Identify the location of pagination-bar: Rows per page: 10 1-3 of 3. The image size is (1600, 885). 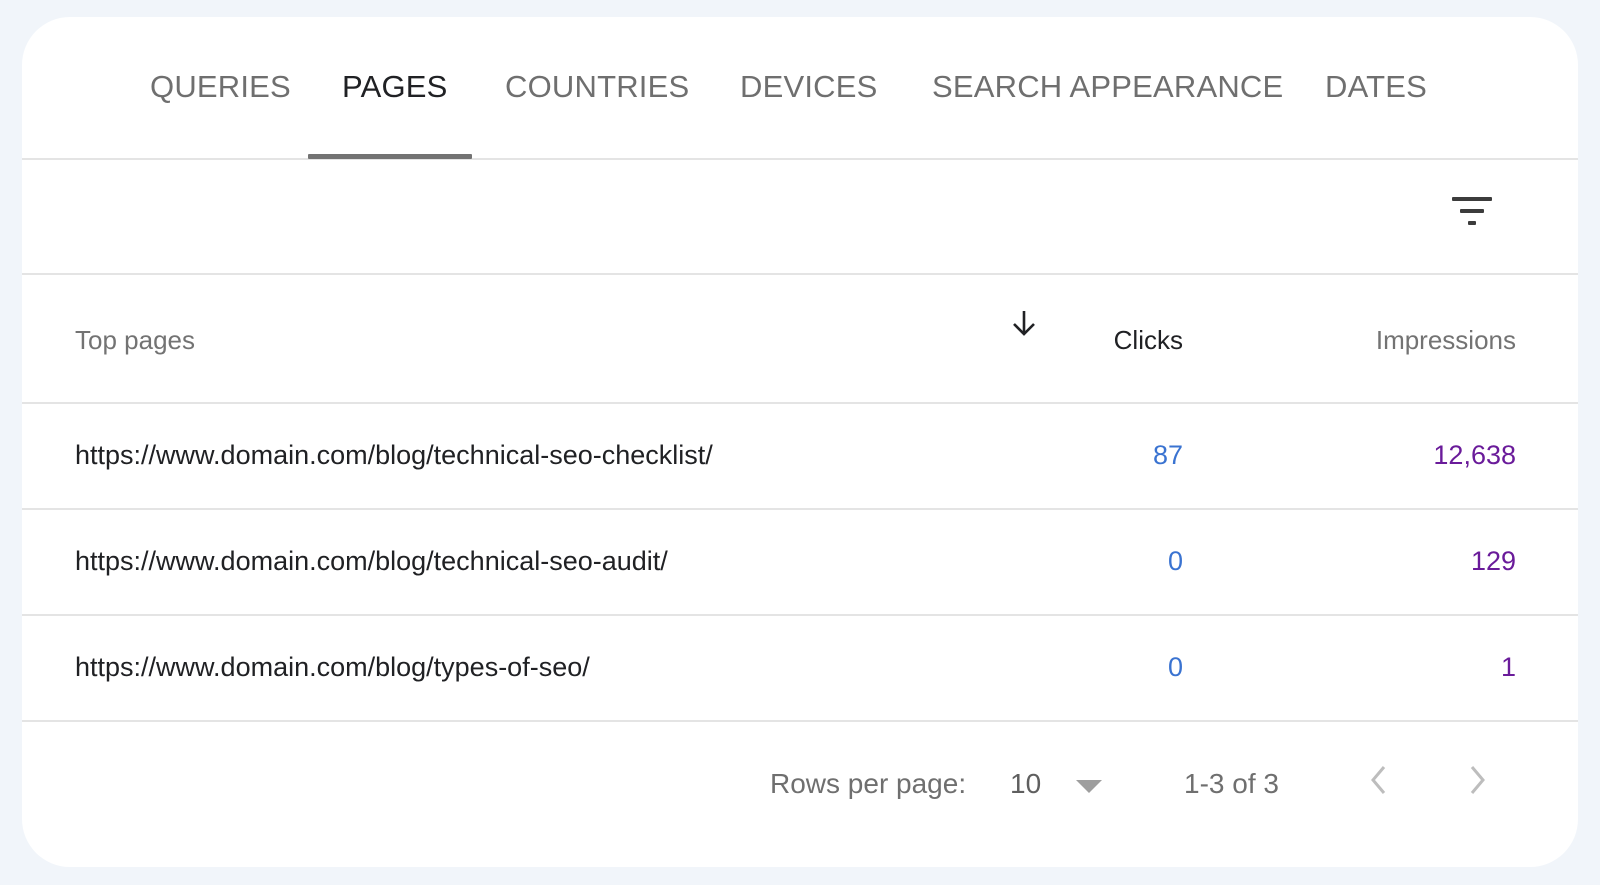
(800, 782).